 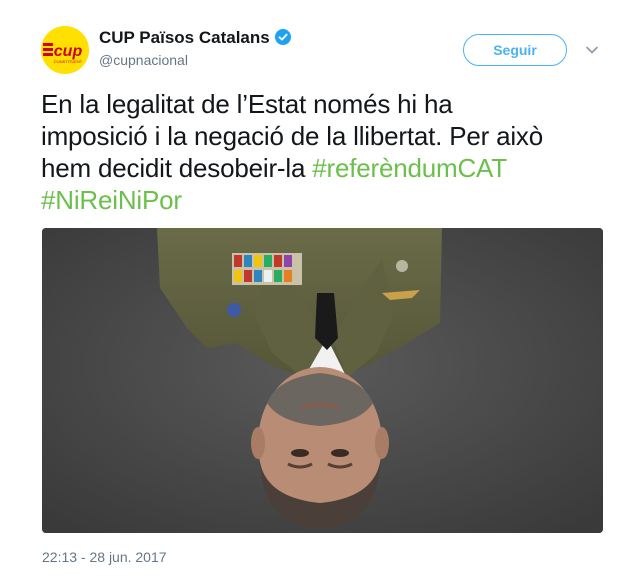 I want to click on hashtag-link: #NiReiNiPor, so click(x=111, y=200).